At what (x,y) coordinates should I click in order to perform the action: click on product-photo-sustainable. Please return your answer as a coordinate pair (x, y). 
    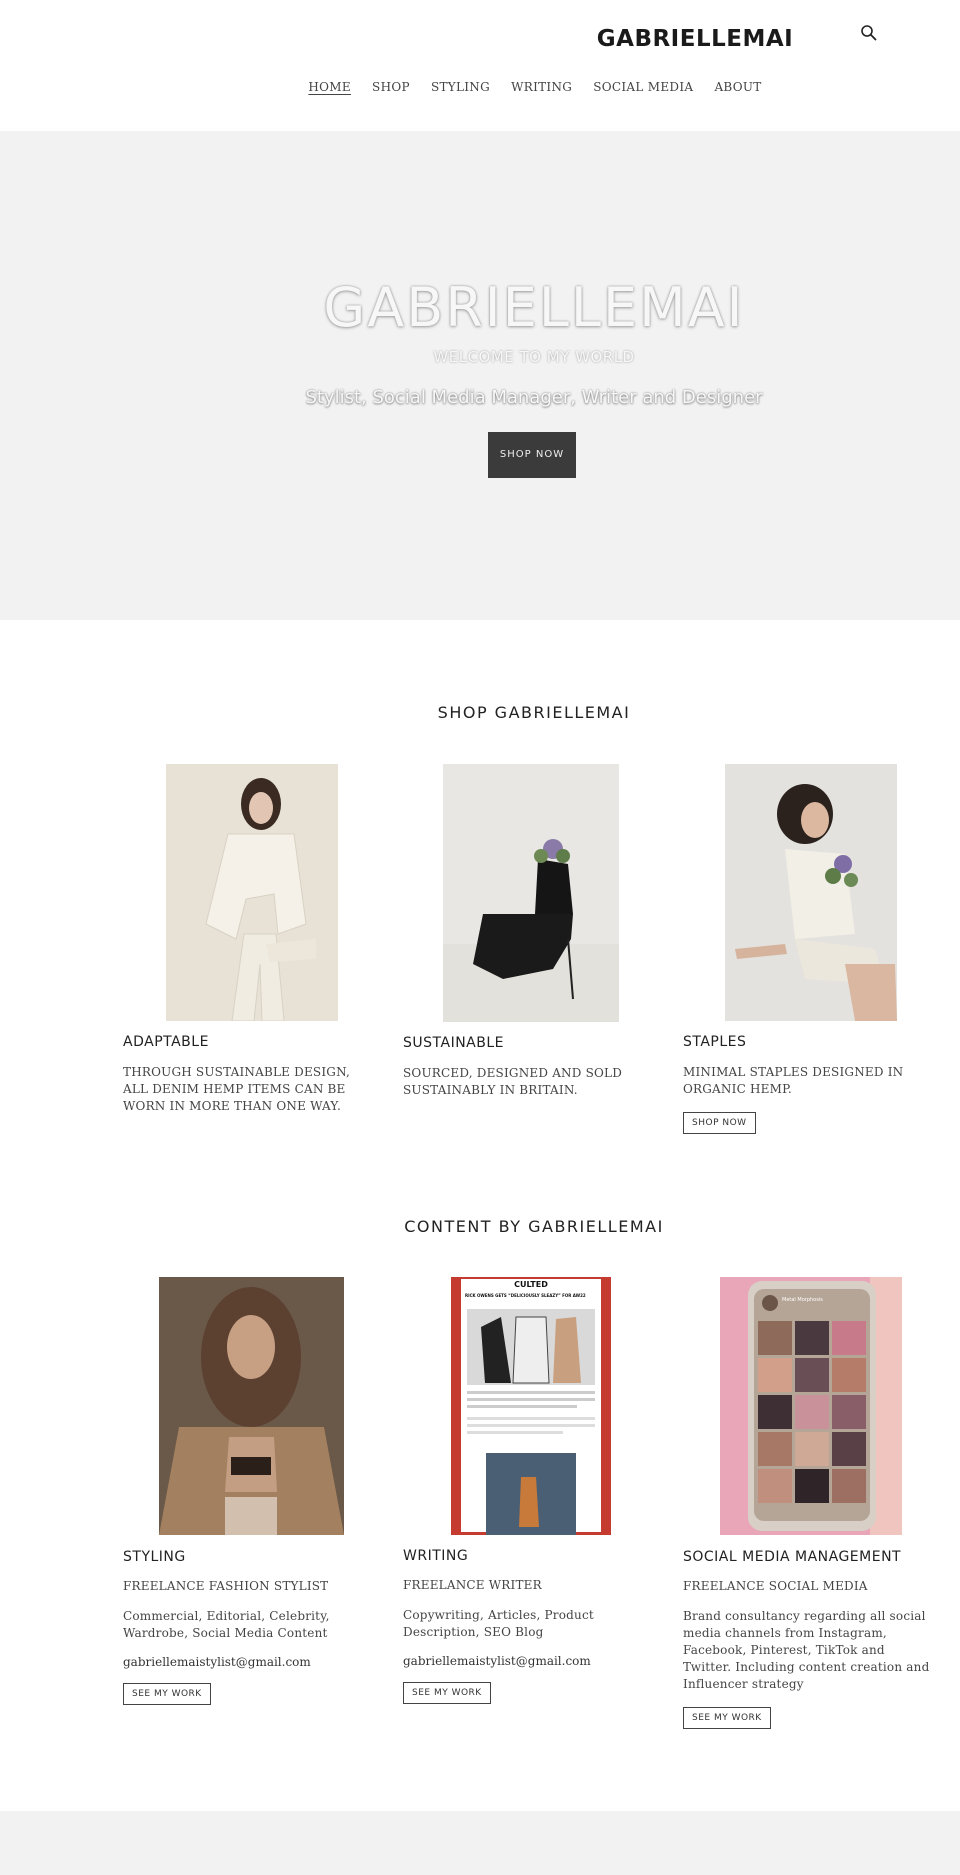
    Looking at the image, I should click on (531, 893).